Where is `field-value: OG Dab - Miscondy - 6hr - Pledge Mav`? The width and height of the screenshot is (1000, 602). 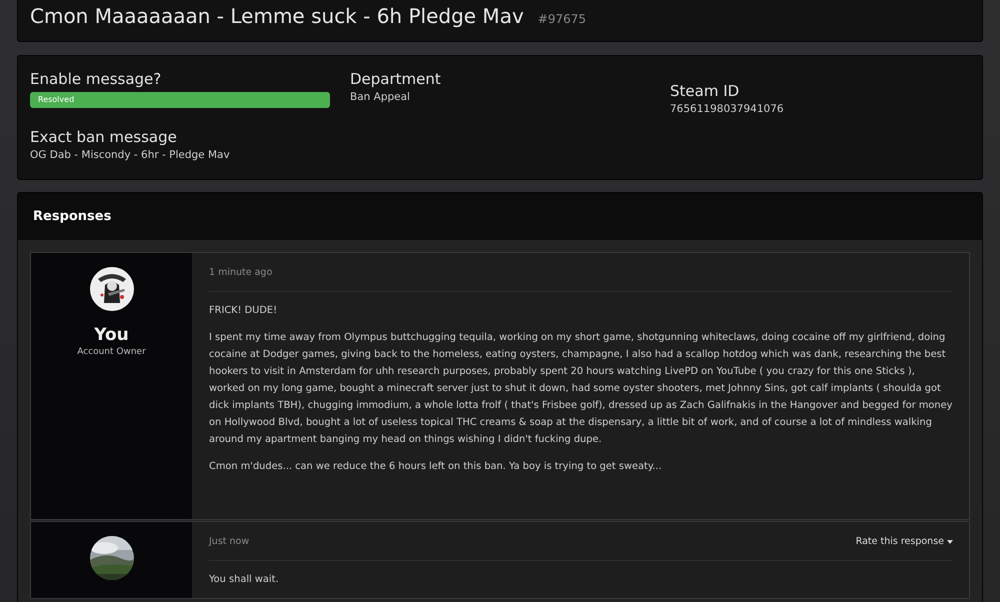 field-value: OG Dab - Miscondy - 6hr - Pledge Mav is located at coordinates (130, 155).